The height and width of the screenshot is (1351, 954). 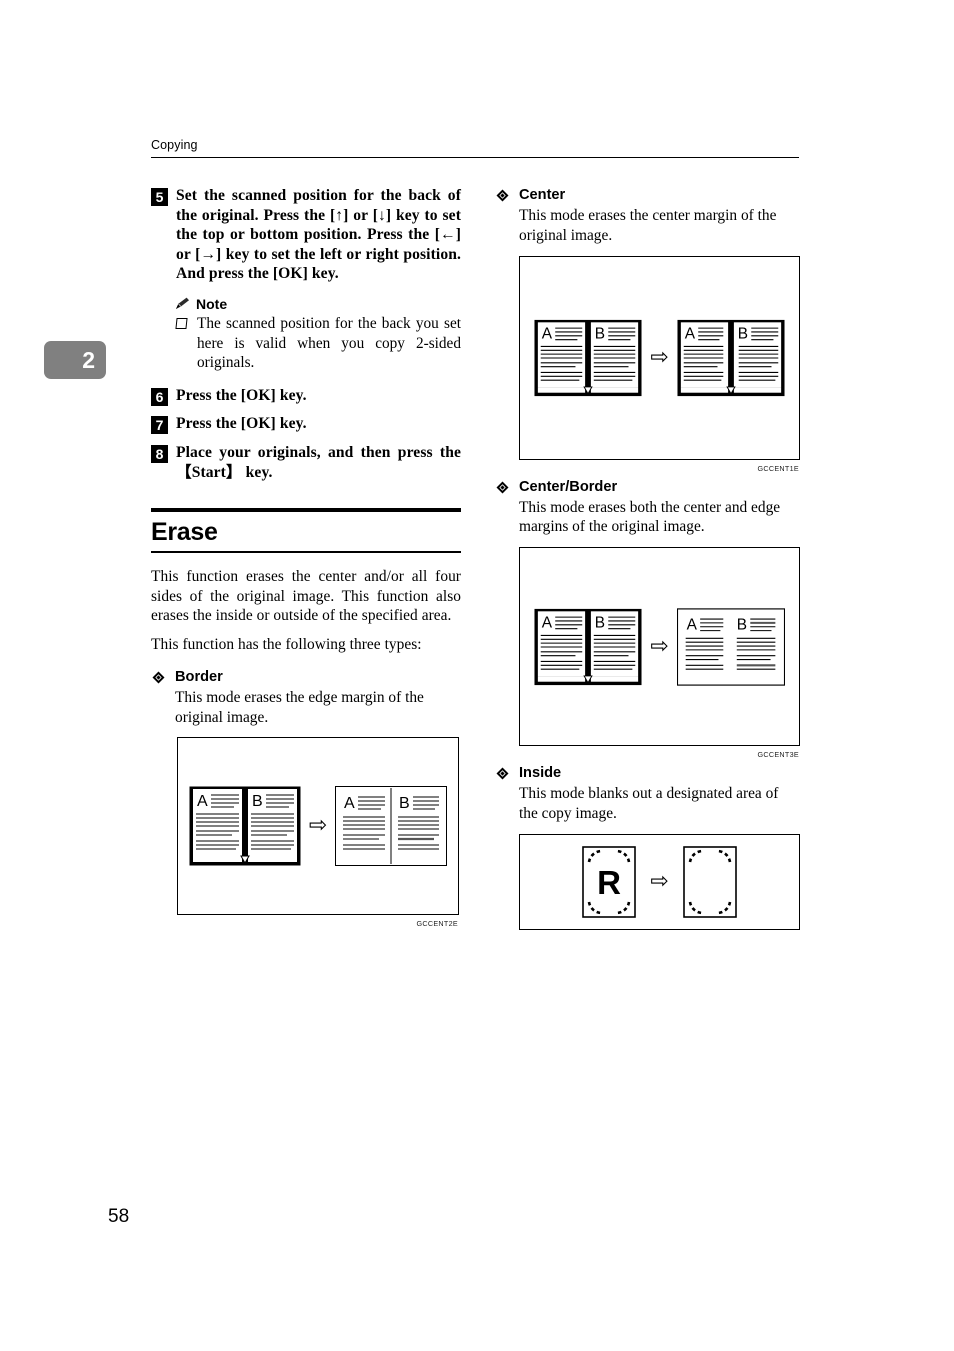 I want to click on center-figure: A B ⇨ A B GCCENT1E, so click(x=659, y=364).